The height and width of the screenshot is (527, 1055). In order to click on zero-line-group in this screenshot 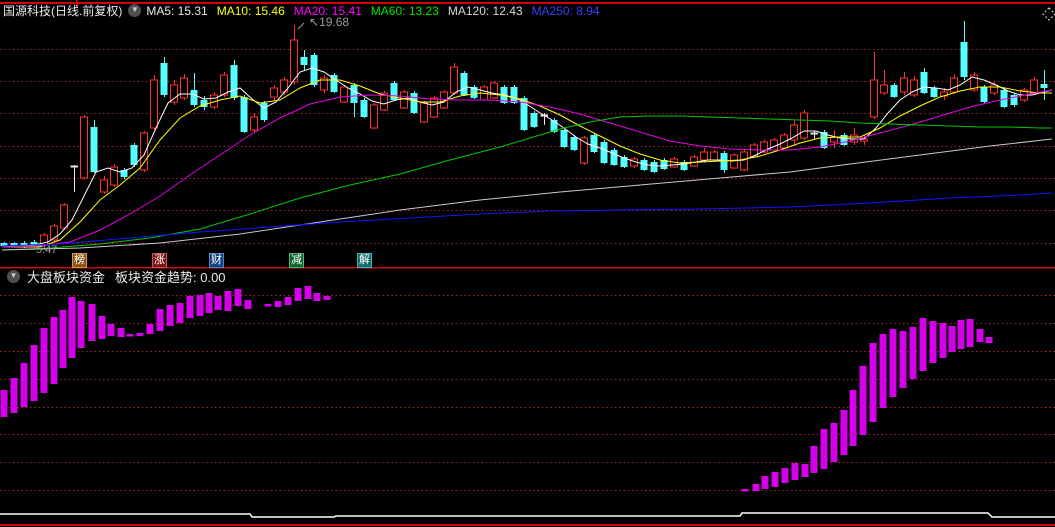, I will do `click(527, 515)`.